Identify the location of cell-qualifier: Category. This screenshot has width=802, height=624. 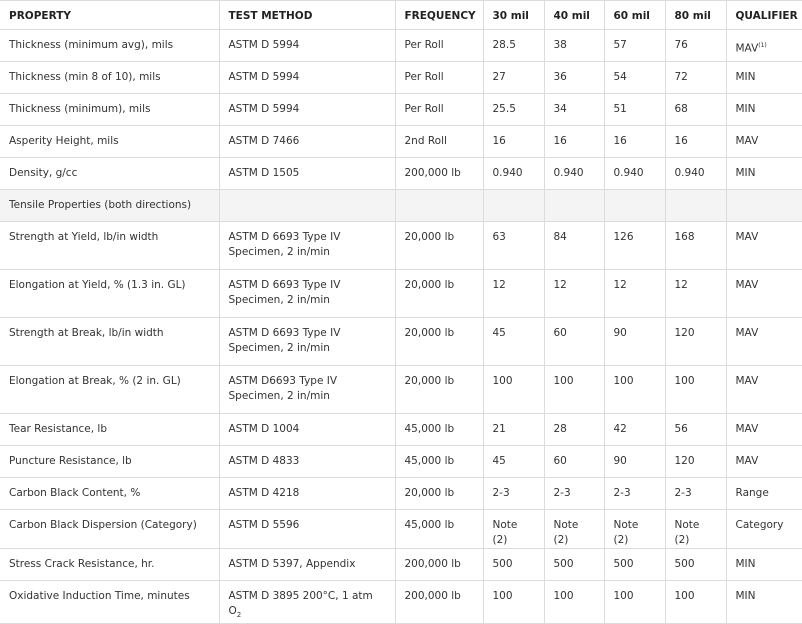
(763, 529).